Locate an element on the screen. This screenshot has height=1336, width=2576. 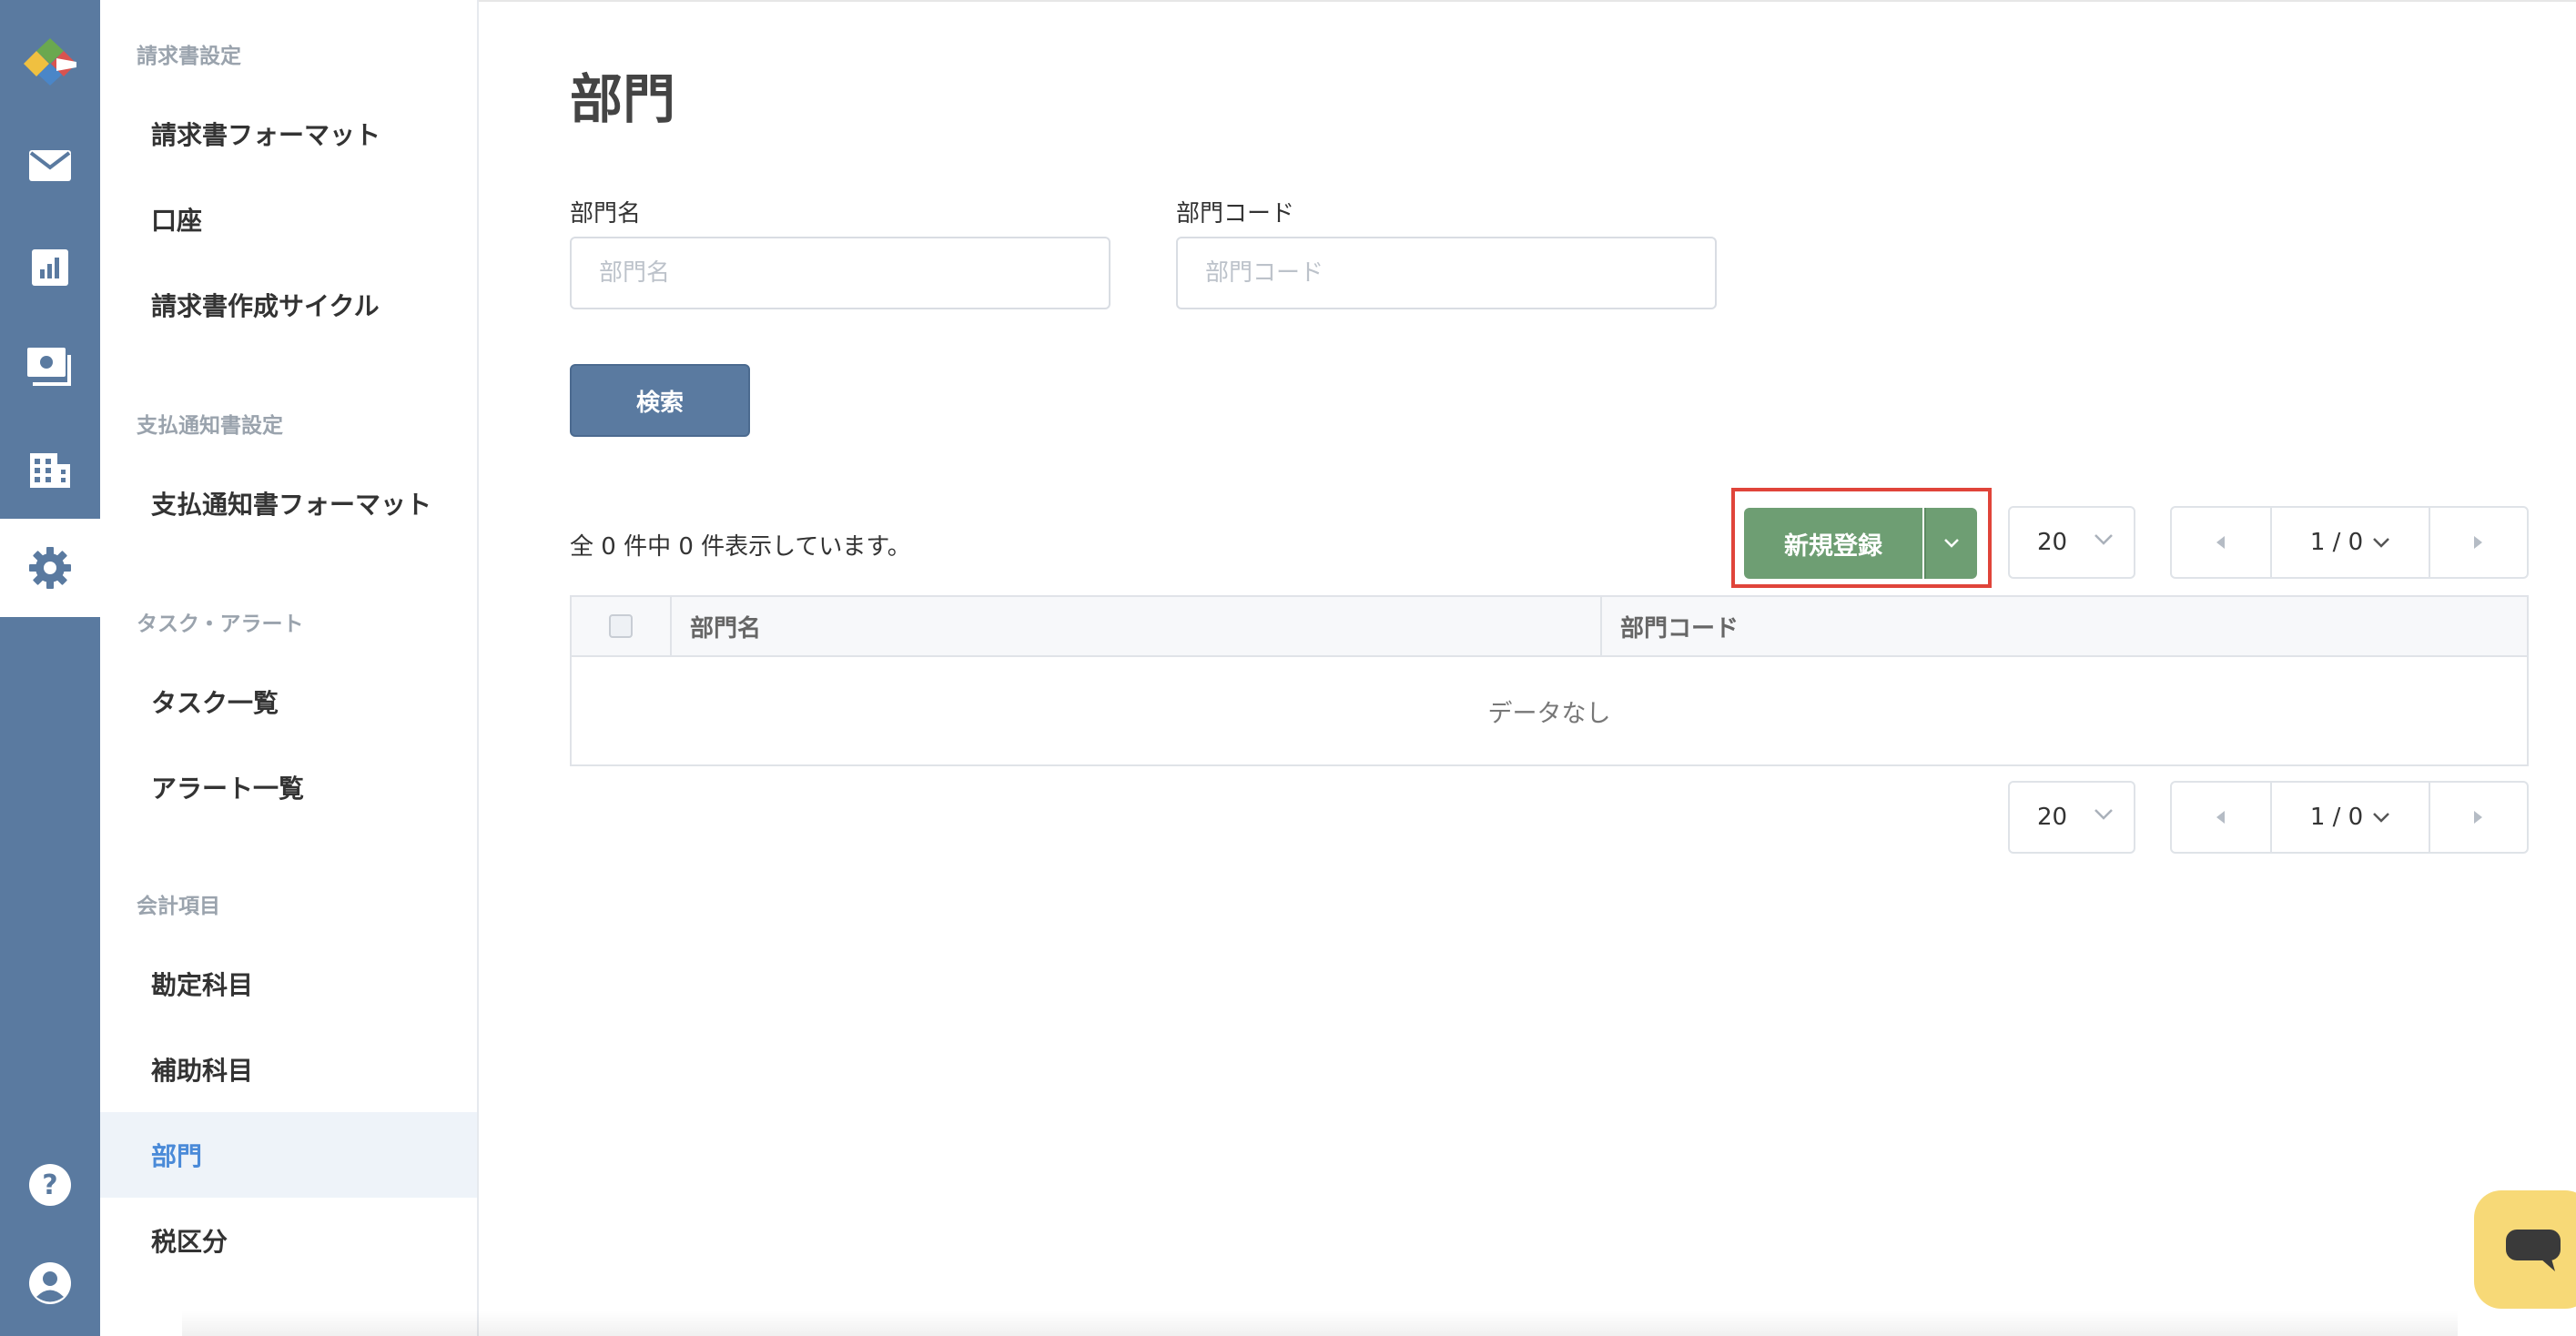
page-title: 部門 is located at coordinates (623, 99).